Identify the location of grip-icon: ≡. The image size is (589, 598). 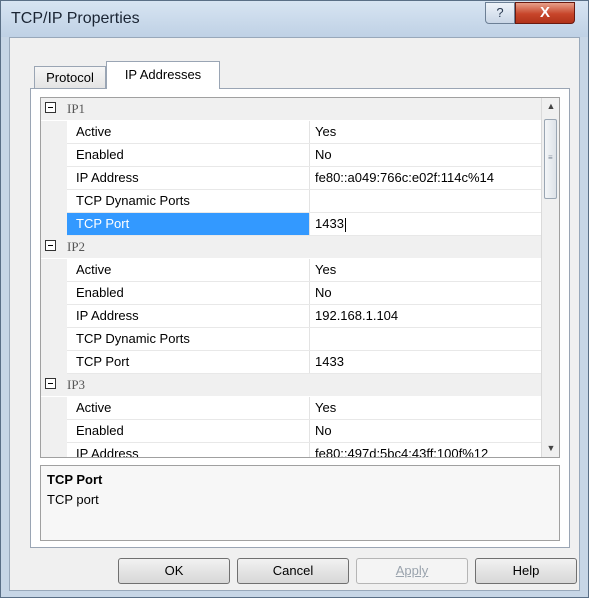
(550, 157).